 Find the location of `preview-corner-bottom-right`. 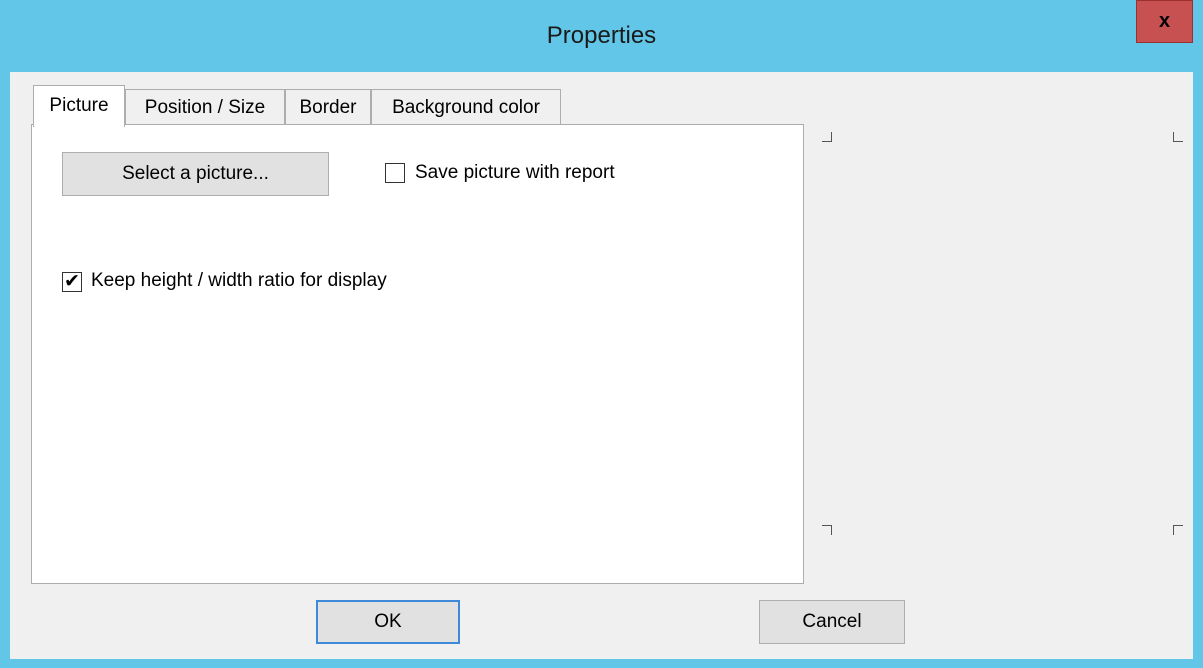

preview-corner-bottom-right is located at coordinates (1178, 530).